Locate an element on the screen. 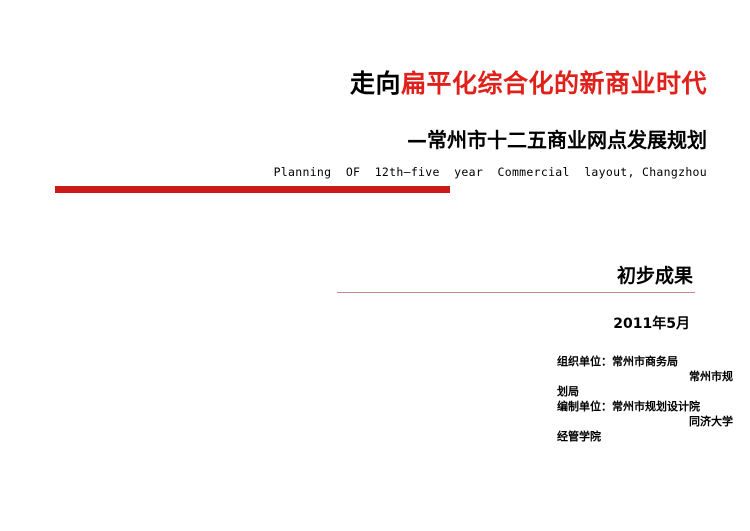  compile-unit-line-2: 同济大学 is located at coordinates (711, 421).